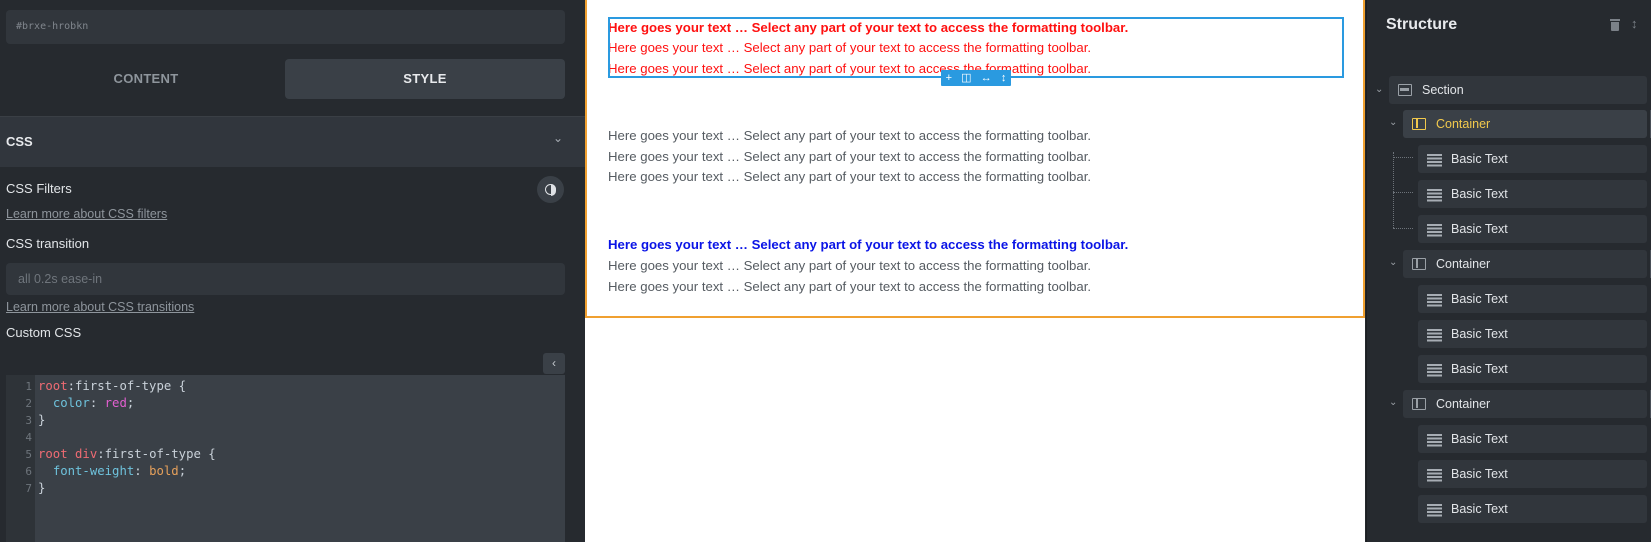 The width and height of the screenshot is (1651, 542). I want to click on height-icon: ↕, so click(1004, 78).